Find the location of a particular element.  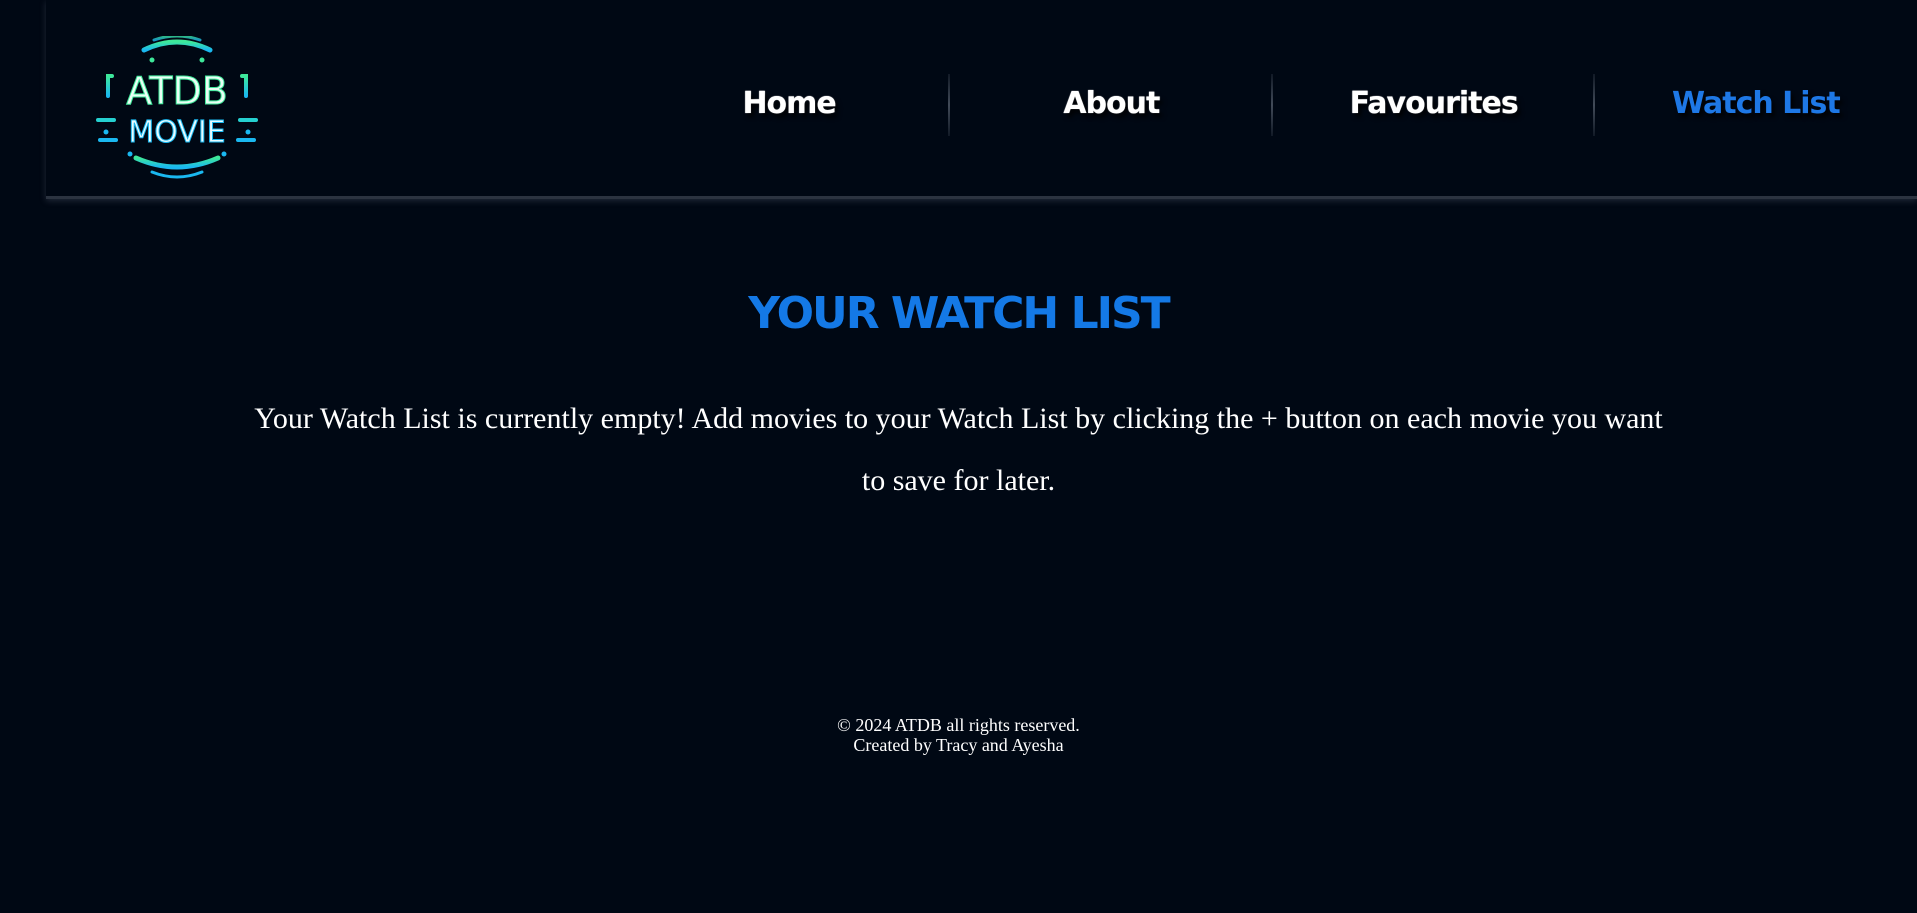

nav-item-label: Favourites is located at coordinates (1434, 103).